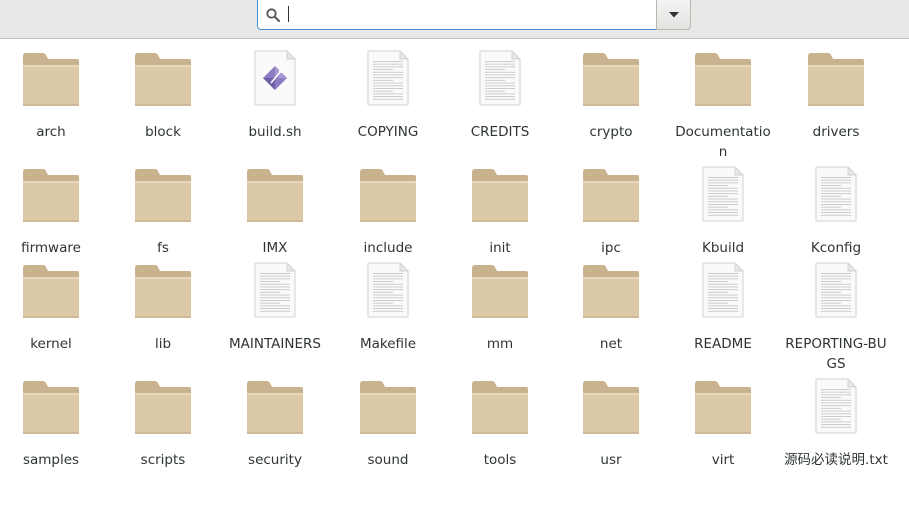 The image size is (909, 512). Describe the element at coordinates (275, 78) in the screenshot. I see `shell-script-icon` at that location.